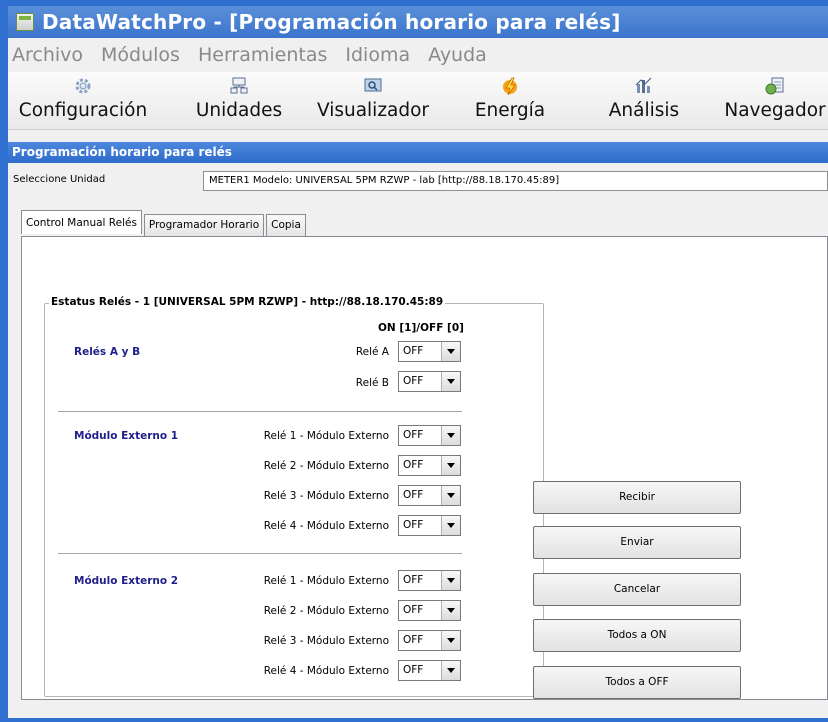  What do you see at coordinates (637, 542) in the screenshot?
I see `enviar-button: Enviar` at bounding box center [637, 542].